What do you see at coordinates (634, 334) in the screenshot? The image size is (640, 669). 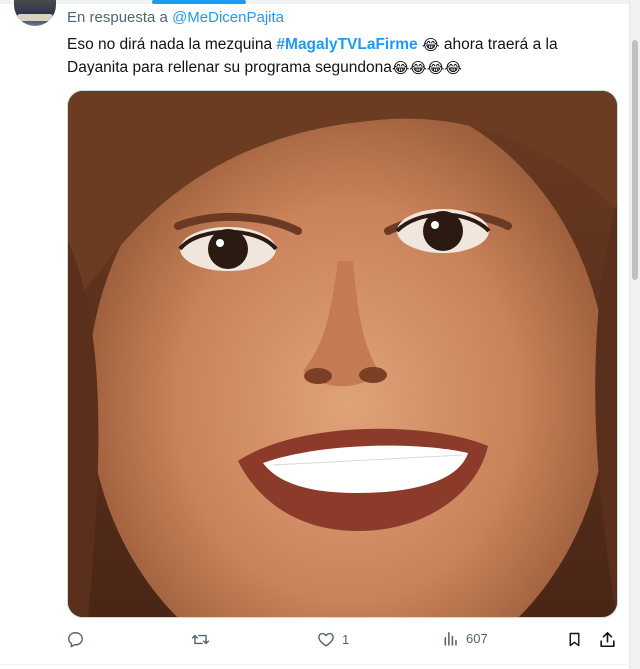 I see `scrollbar` at bounding box center [634, 334].